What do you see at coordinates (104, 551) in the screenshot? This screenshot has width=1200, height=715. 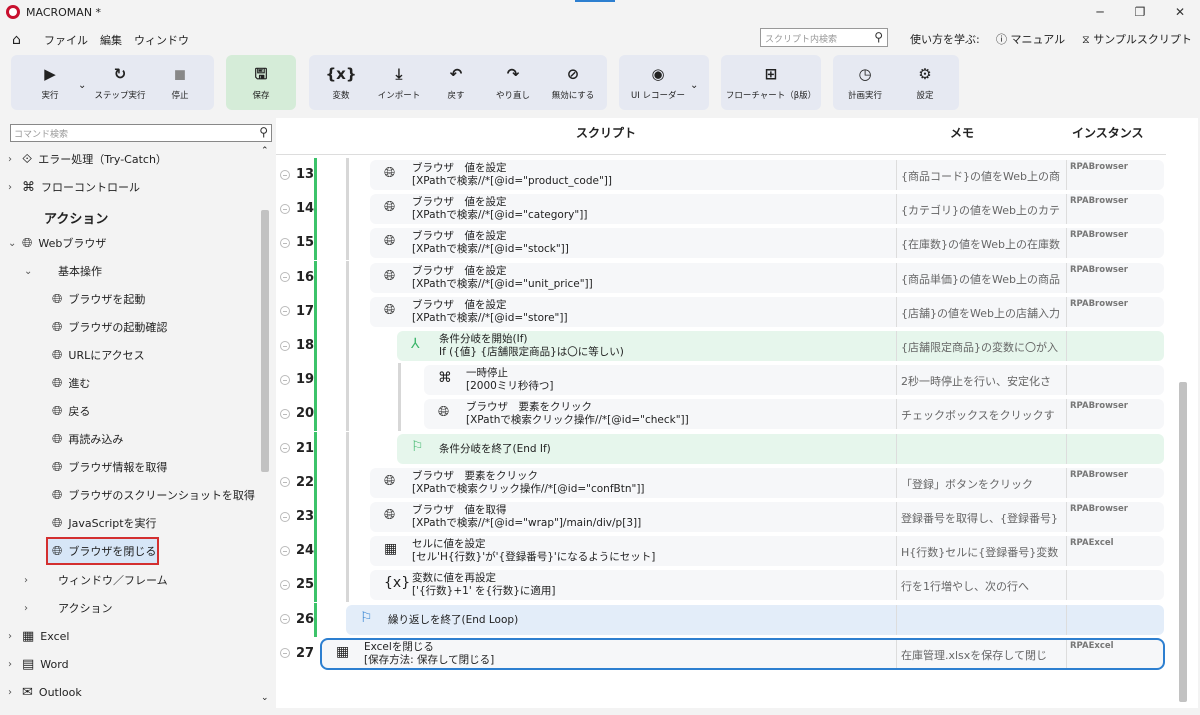 I see `tree-item-close-browser: 🌐︎ ブラウザを閉じる` at bounding box center [104, 551].